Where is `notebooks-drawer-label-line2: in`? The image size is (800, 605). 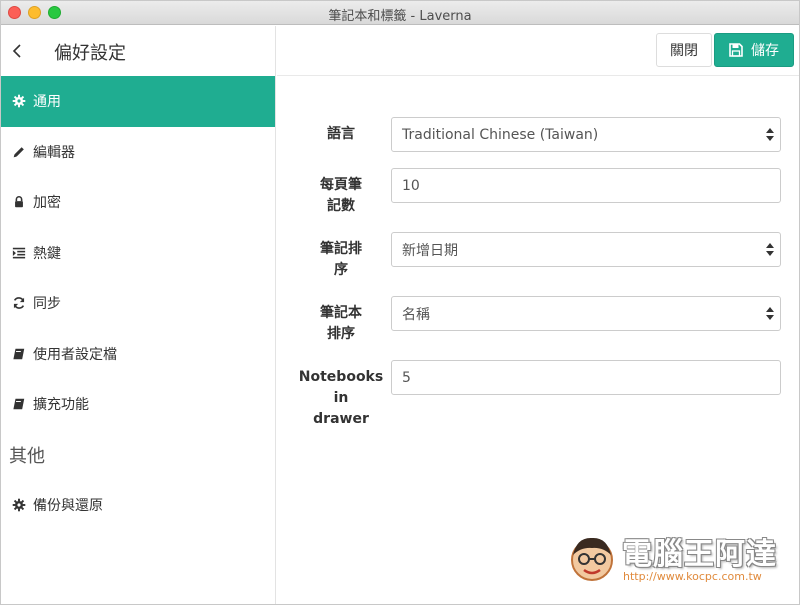 notebooks-drawer-label-line2: in is located at coordinates (341, 398).